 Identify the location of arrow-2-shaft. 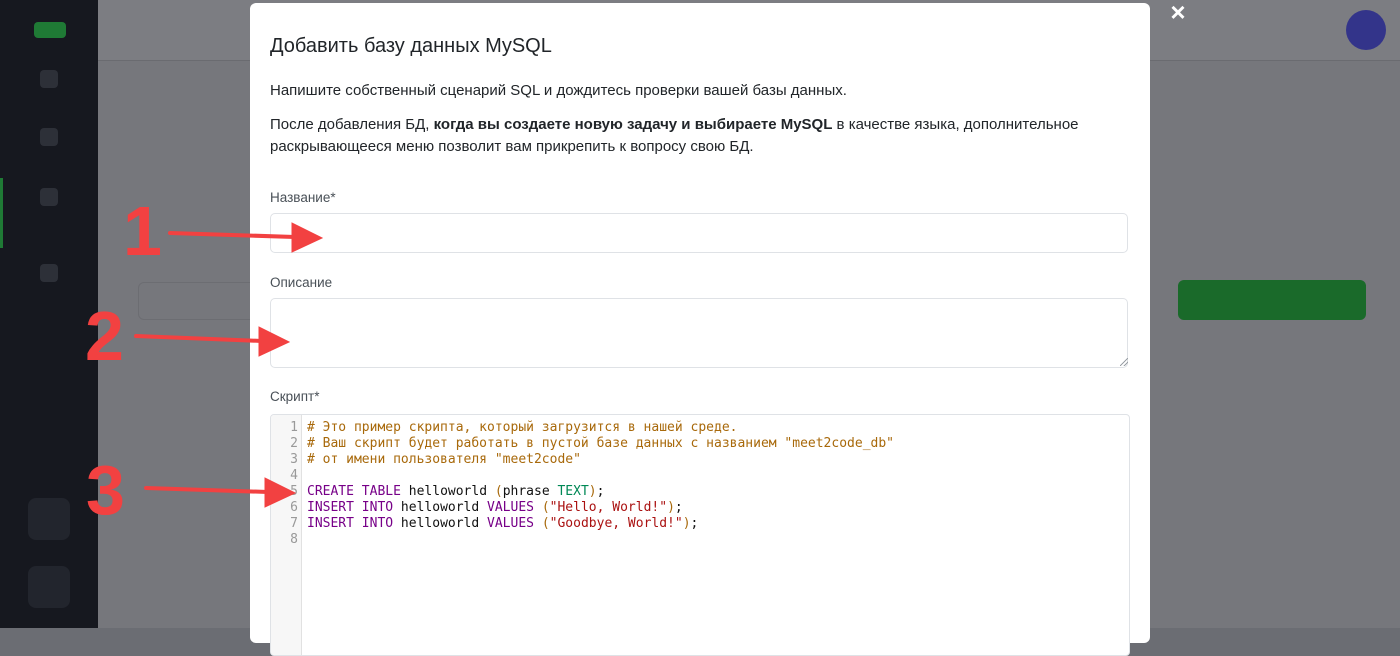
(199, 338).